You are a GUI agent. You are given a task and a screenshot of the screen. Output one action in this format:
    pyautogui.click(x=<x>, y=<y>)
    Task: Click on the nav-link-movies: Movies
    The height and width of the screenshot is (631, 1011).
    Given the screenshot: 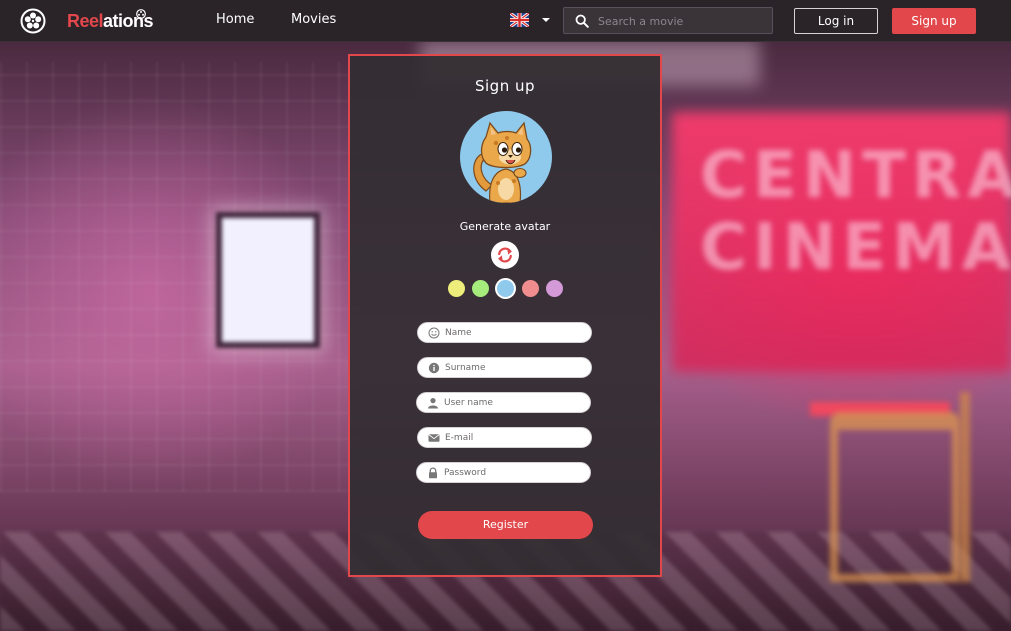 What is the action you would take?
    pyautogui.click(x=313, y=19)
    